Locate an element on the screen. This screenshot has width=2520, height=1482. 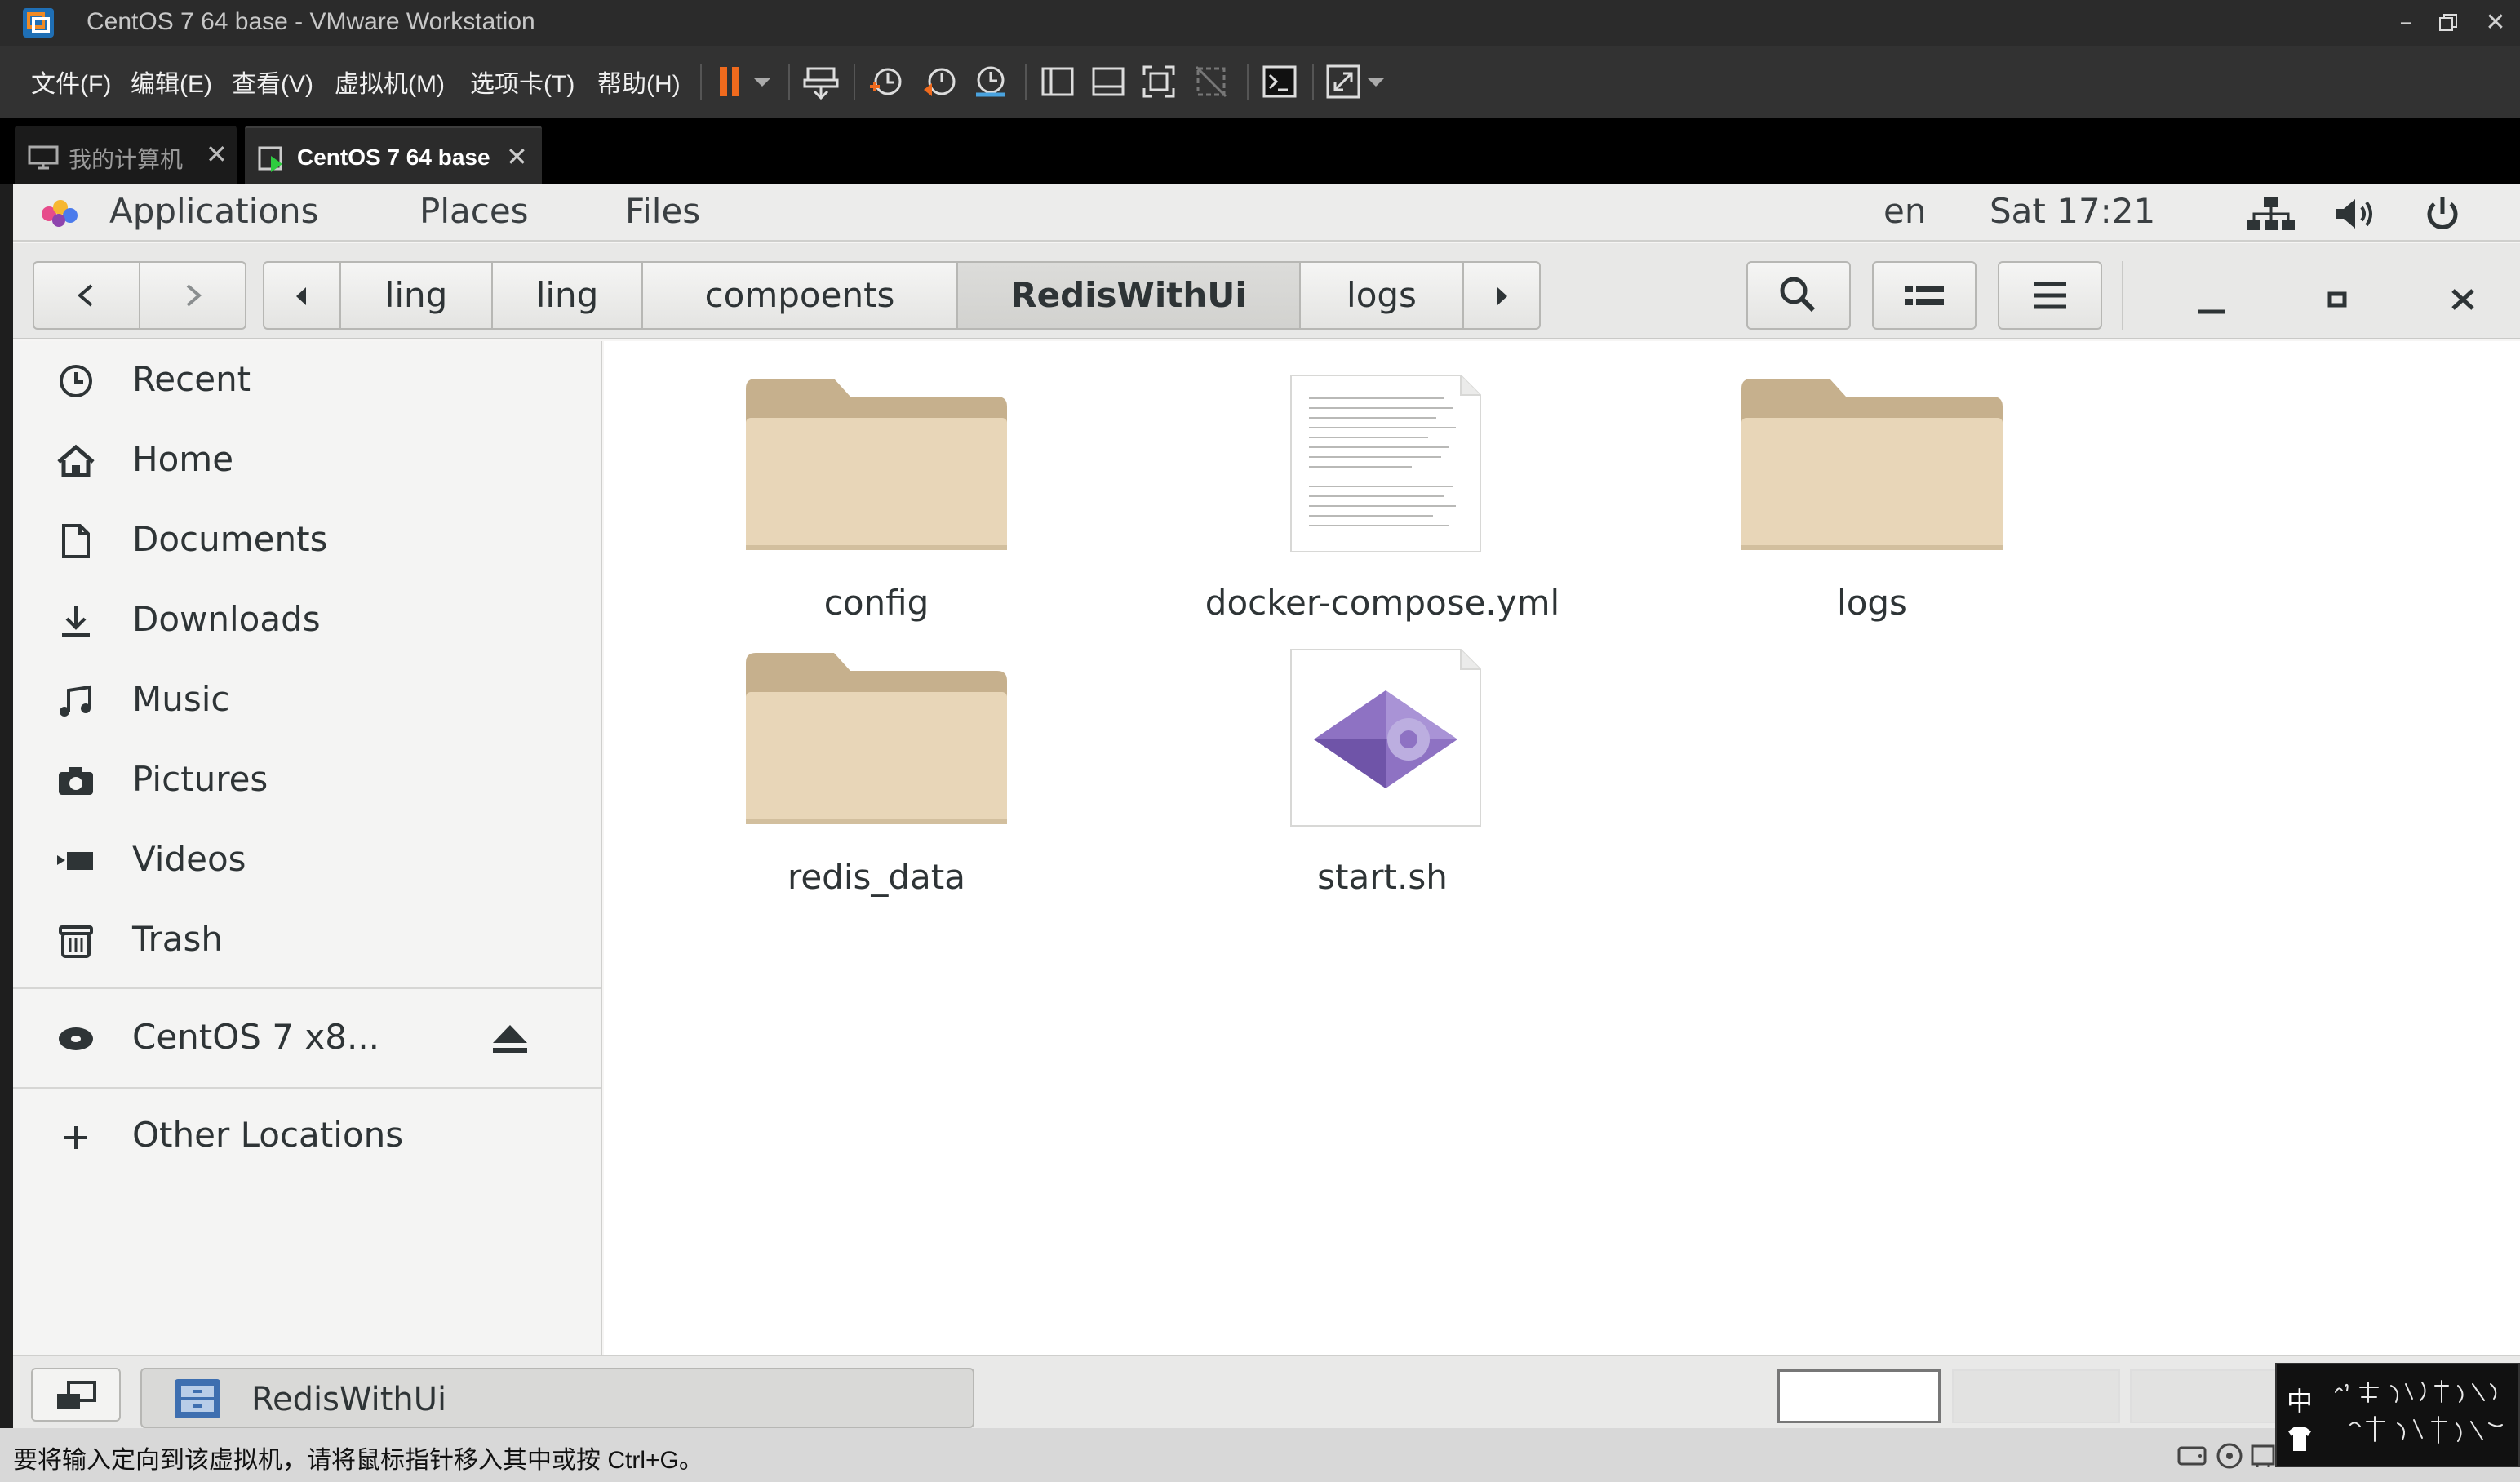
menu-file: 文件(F) is located at coordinates (71, 82).